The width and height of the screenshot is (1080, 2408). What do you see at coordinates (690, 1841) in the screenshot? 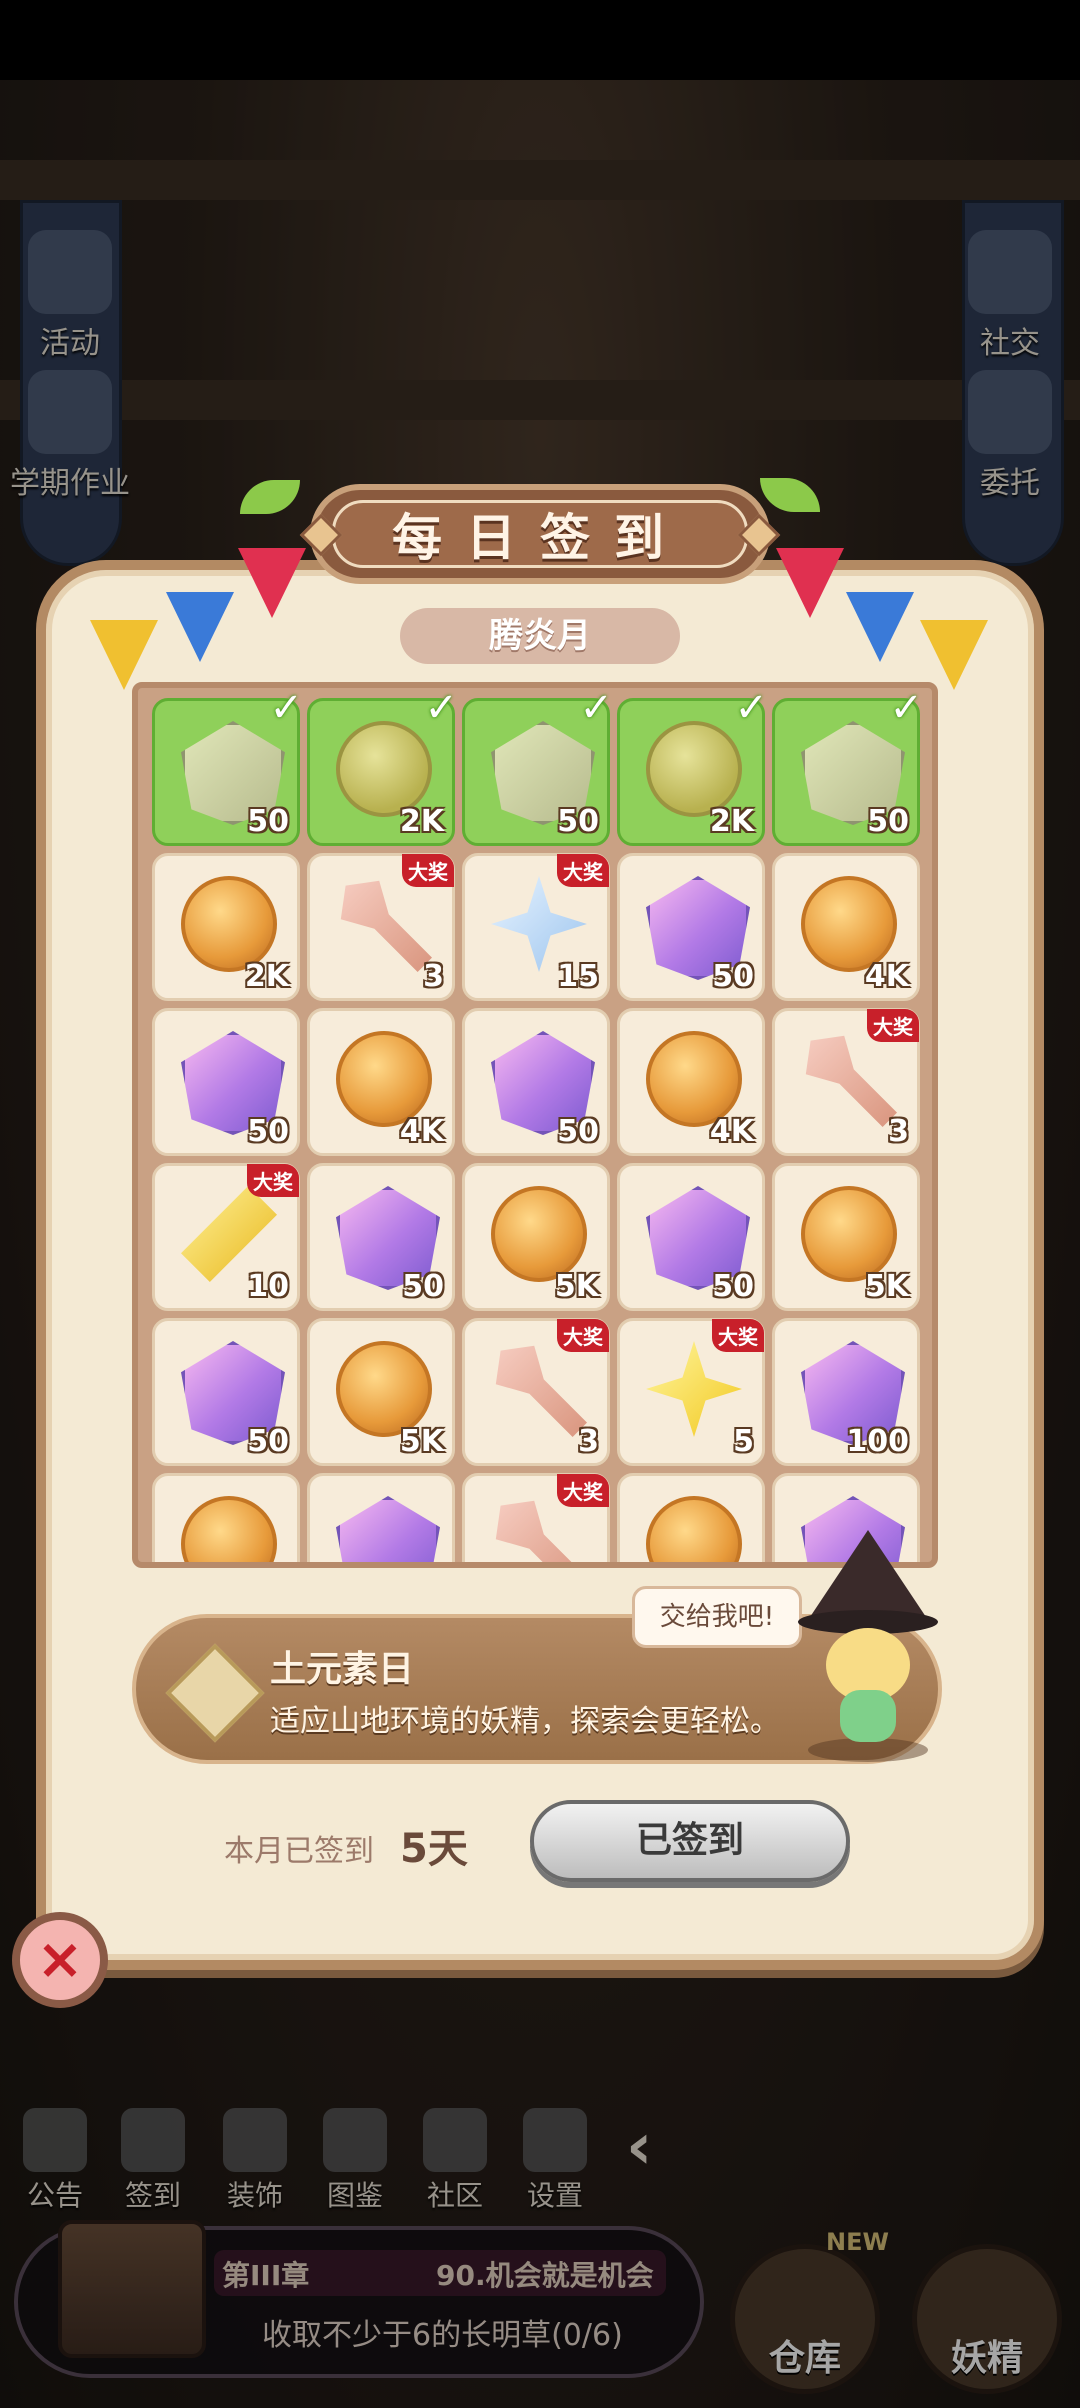
I see `signin-button: 已签到` at bounding box center [690, 1841].